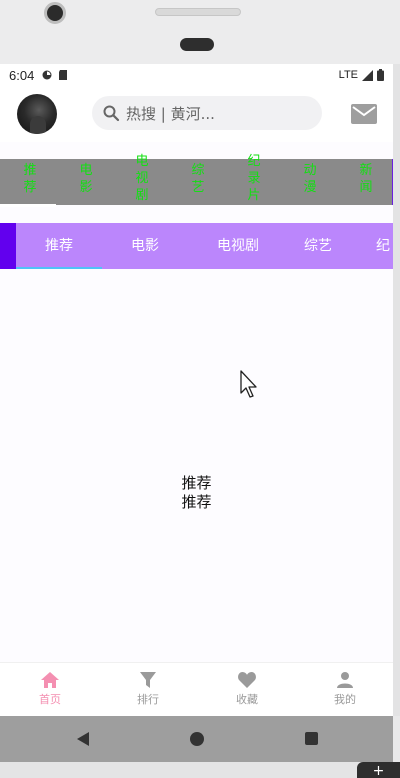  What do you see at coordinates (392, 182) in the screenshot?
I see `strip-edge` at bounding box center [392, 182].